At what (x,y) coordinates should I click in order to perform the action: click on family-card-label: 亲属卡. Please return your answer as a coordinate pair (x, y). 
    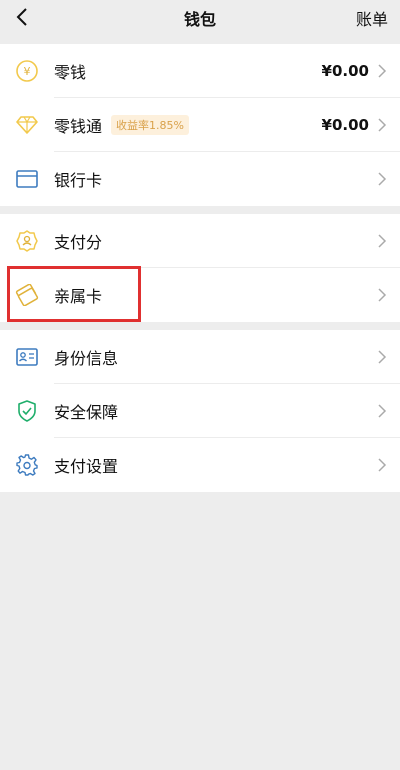
    Looking at the image, I should click on (78, 296).